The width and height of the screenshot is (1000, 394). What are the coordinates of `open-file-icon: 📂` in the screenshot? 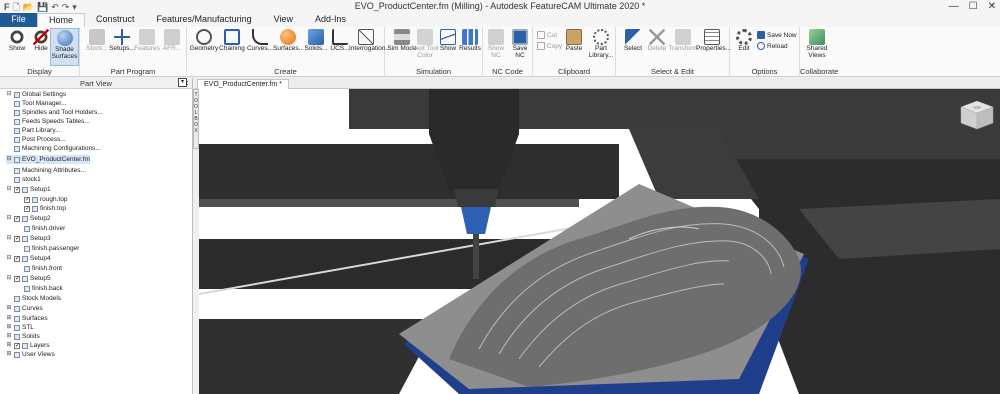 It's located at (28, 7).